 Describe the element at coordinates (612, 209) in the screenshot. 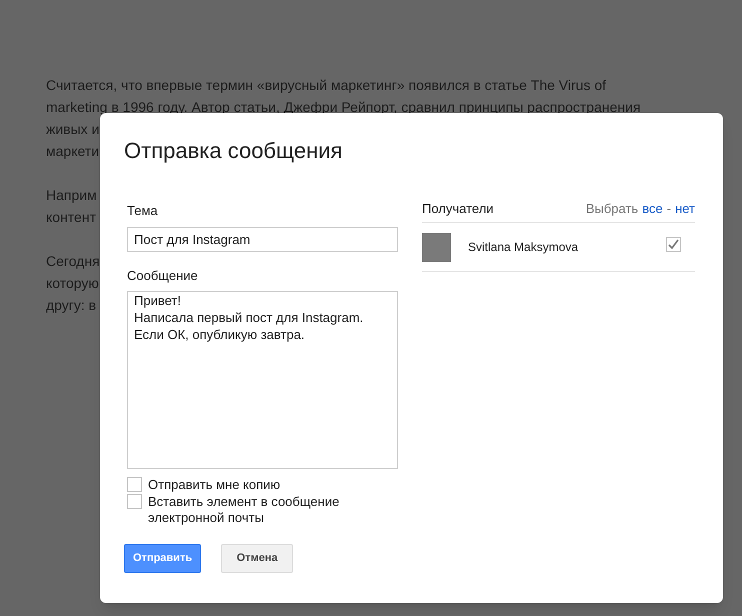

I see `select-label: Выбрать` at that location.